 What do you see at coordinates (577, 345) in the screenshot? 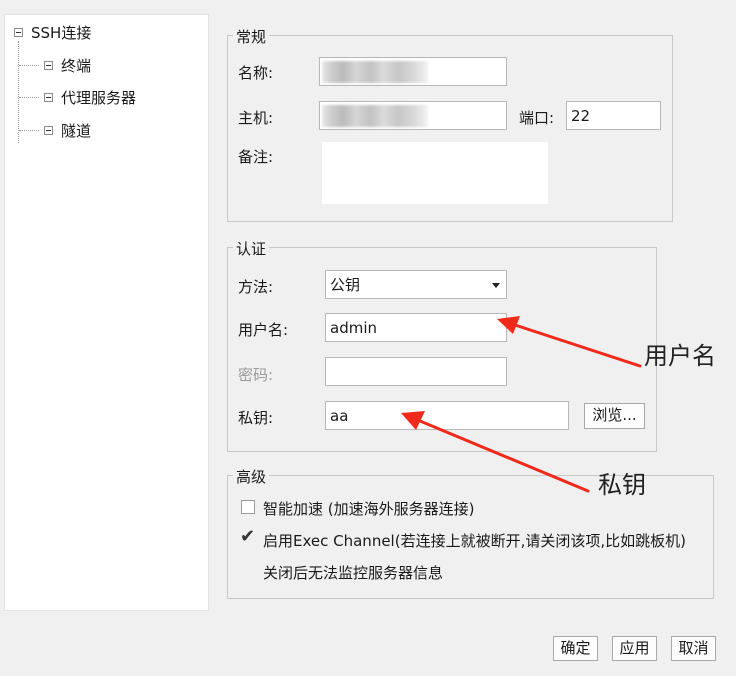
I see `arrow-username-line` at bounding box center [577, 345].